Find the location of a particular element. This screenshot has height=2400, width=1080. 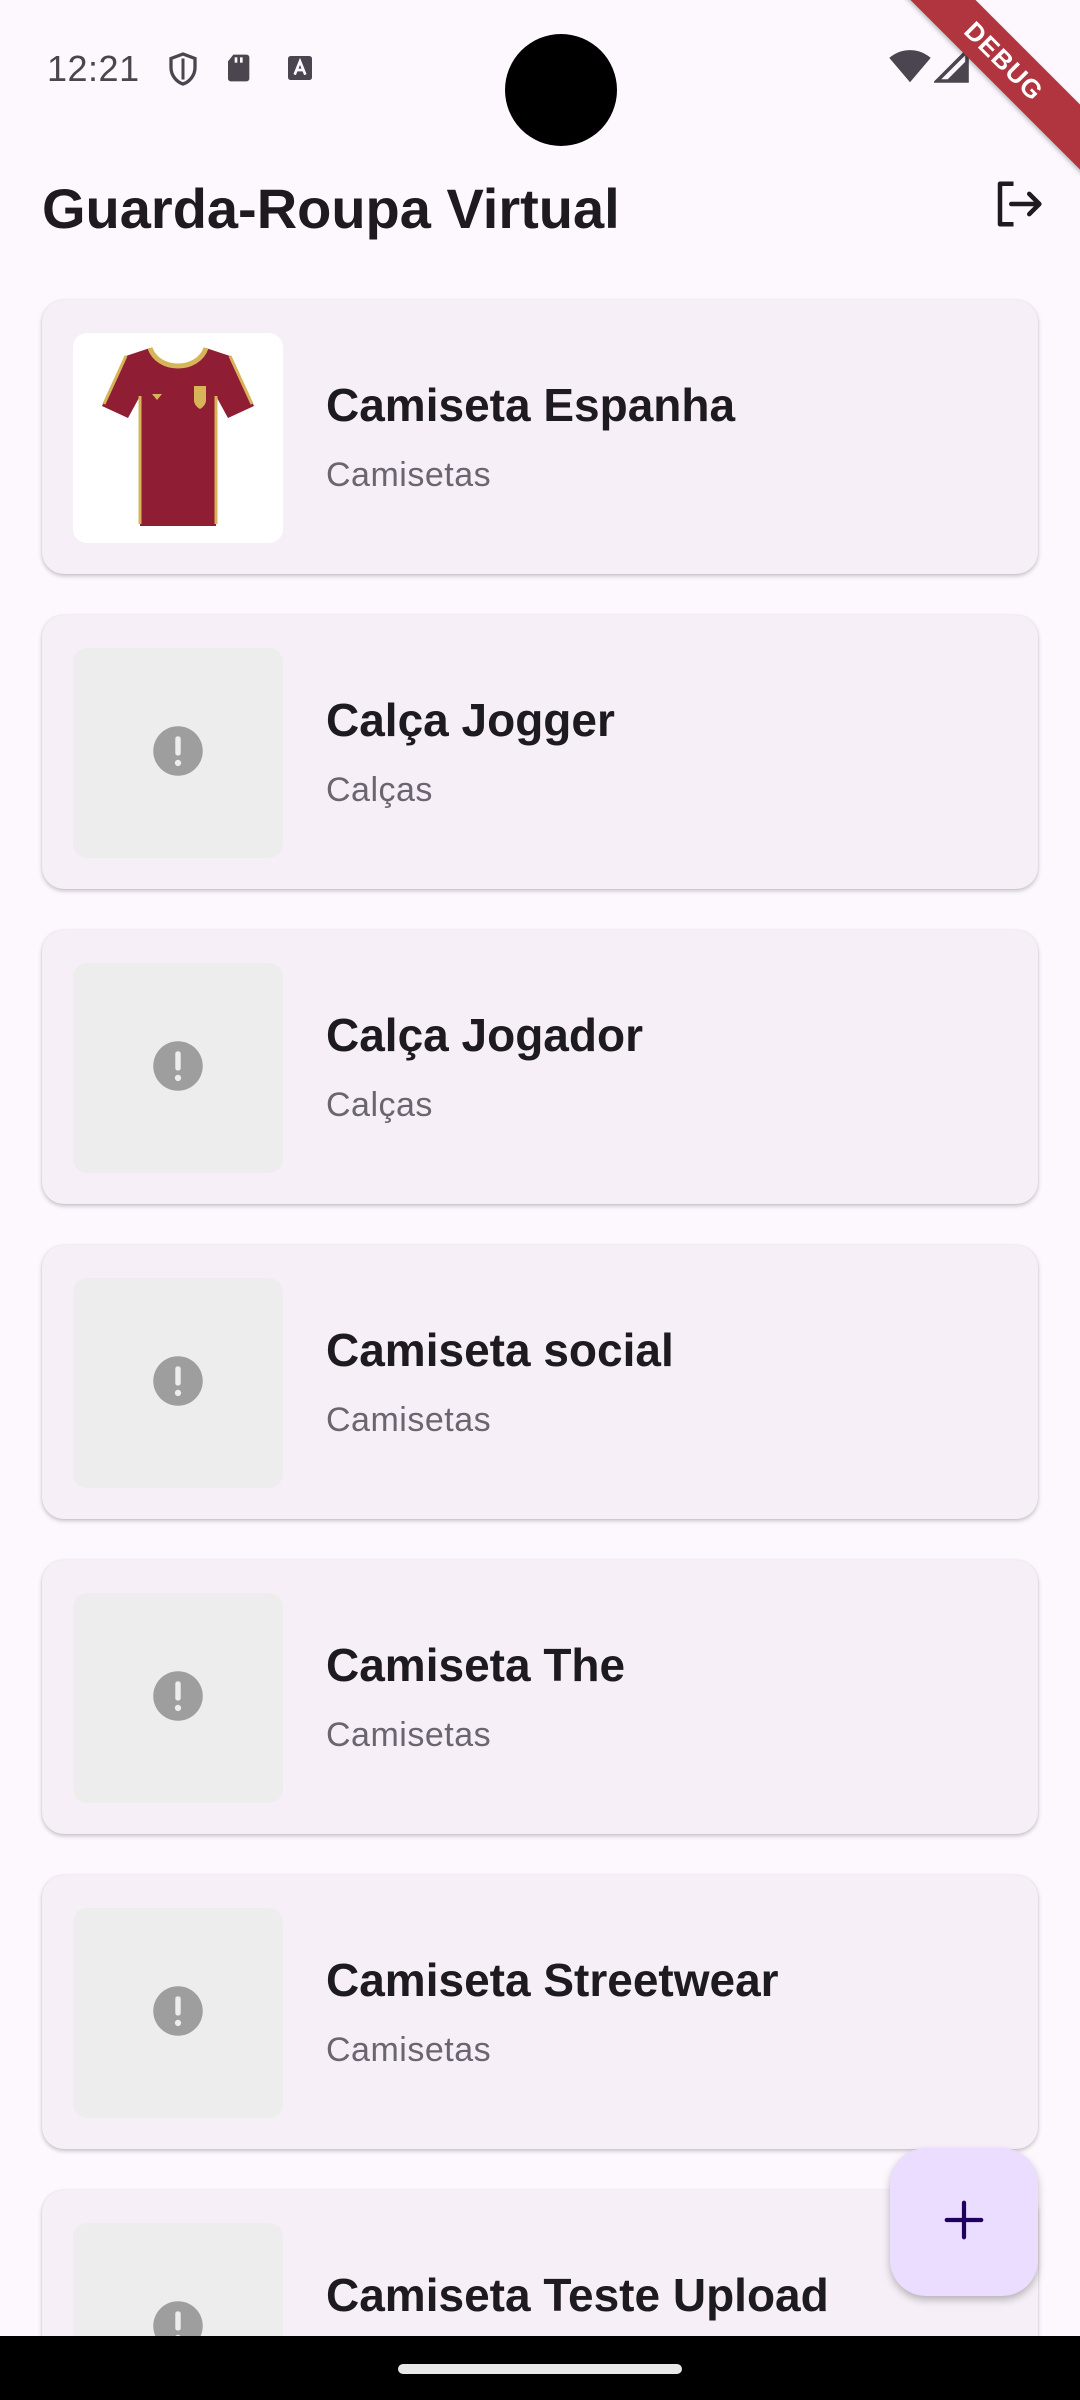

item-name: Calça Jogger is located at coordinates (470, 720).